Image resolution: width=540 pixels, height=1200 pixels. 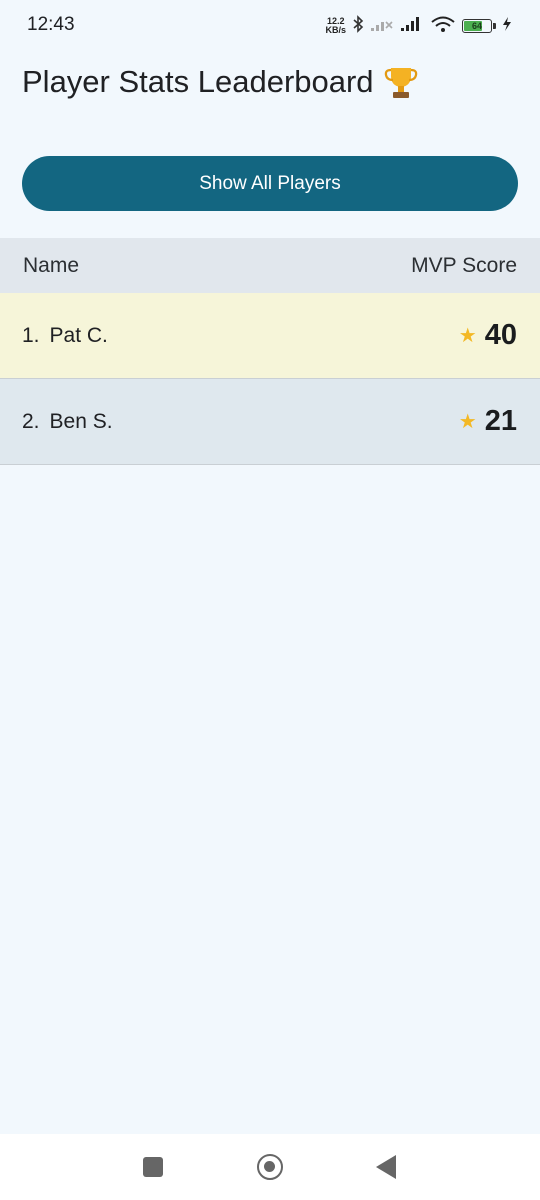 What do you see at coordinates (401, 82) in the screenshot?
I see `trophy-icon` at bounding box center [401, 82].